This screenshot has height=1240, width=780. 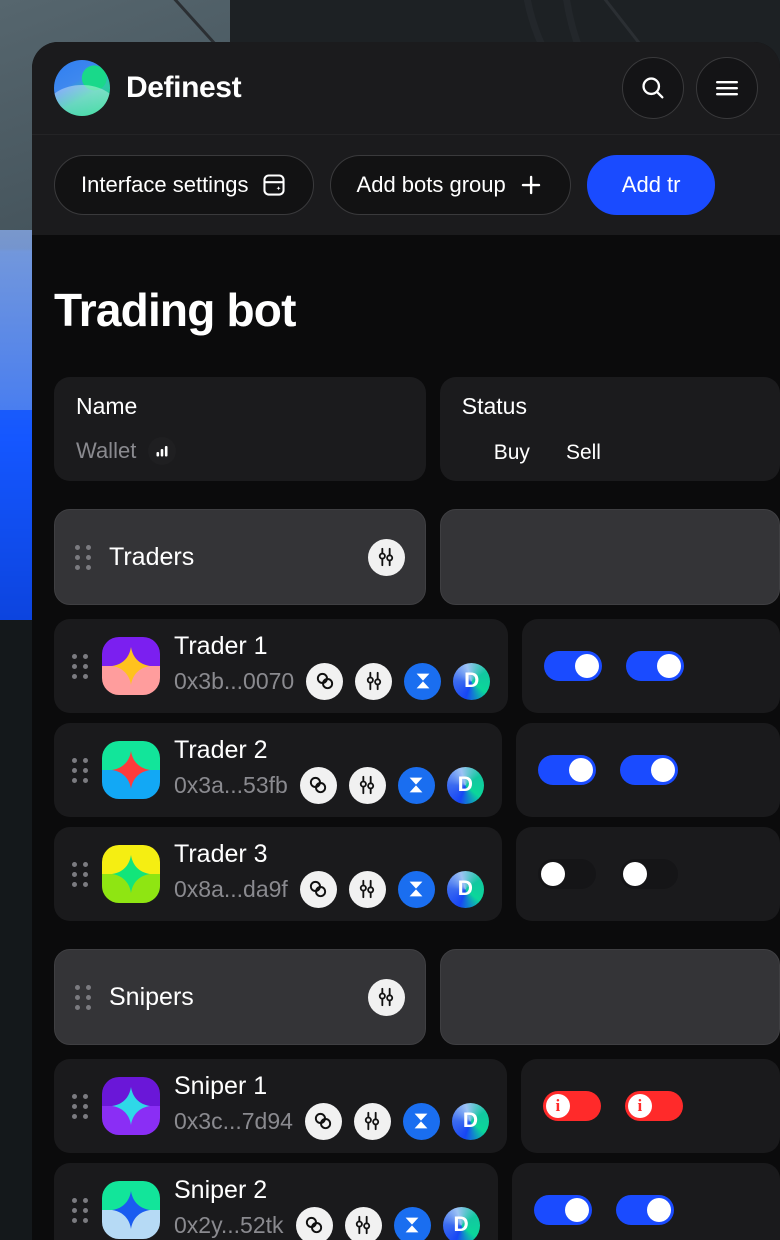 I want to click on bot-name: Trader 1, so click(x=221, y=646).